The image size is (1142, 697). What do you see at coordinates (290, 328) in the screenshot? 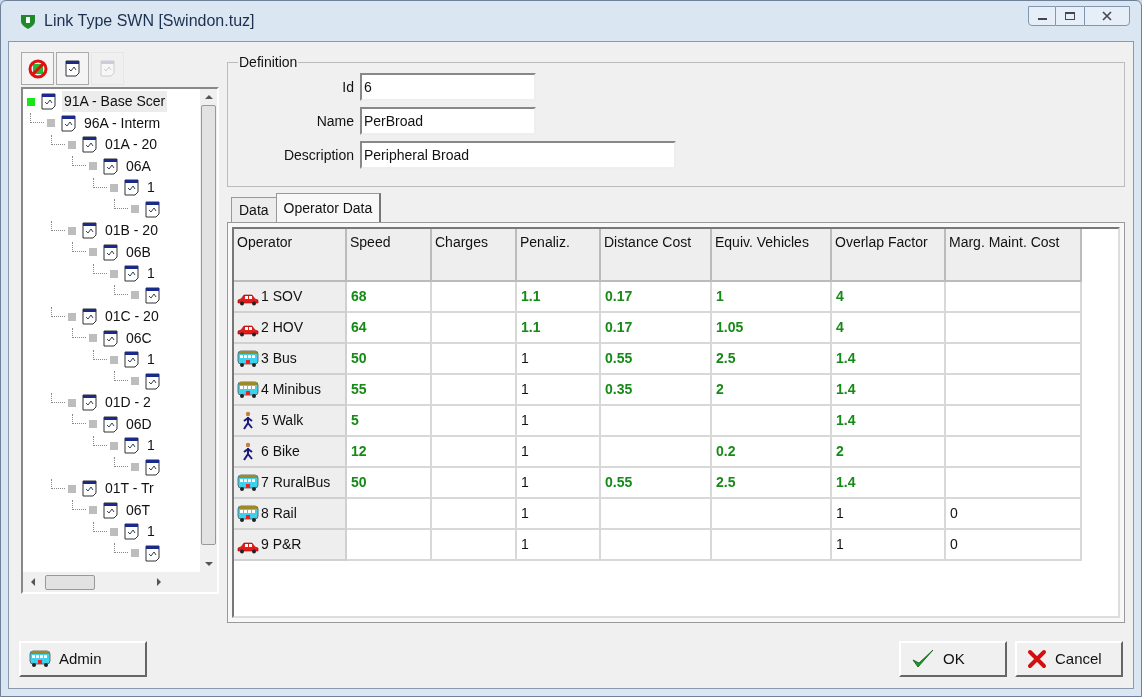
I see `row-header: 2 HOV` at bounding box center [290, 328].